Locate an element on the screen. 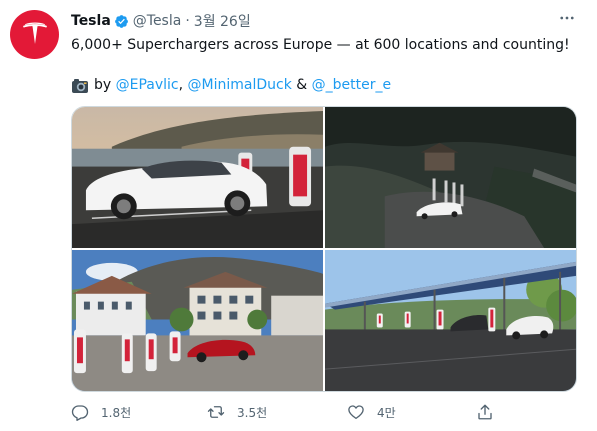  retweet-count: 3.5천 is located at coordinates (252, 412).